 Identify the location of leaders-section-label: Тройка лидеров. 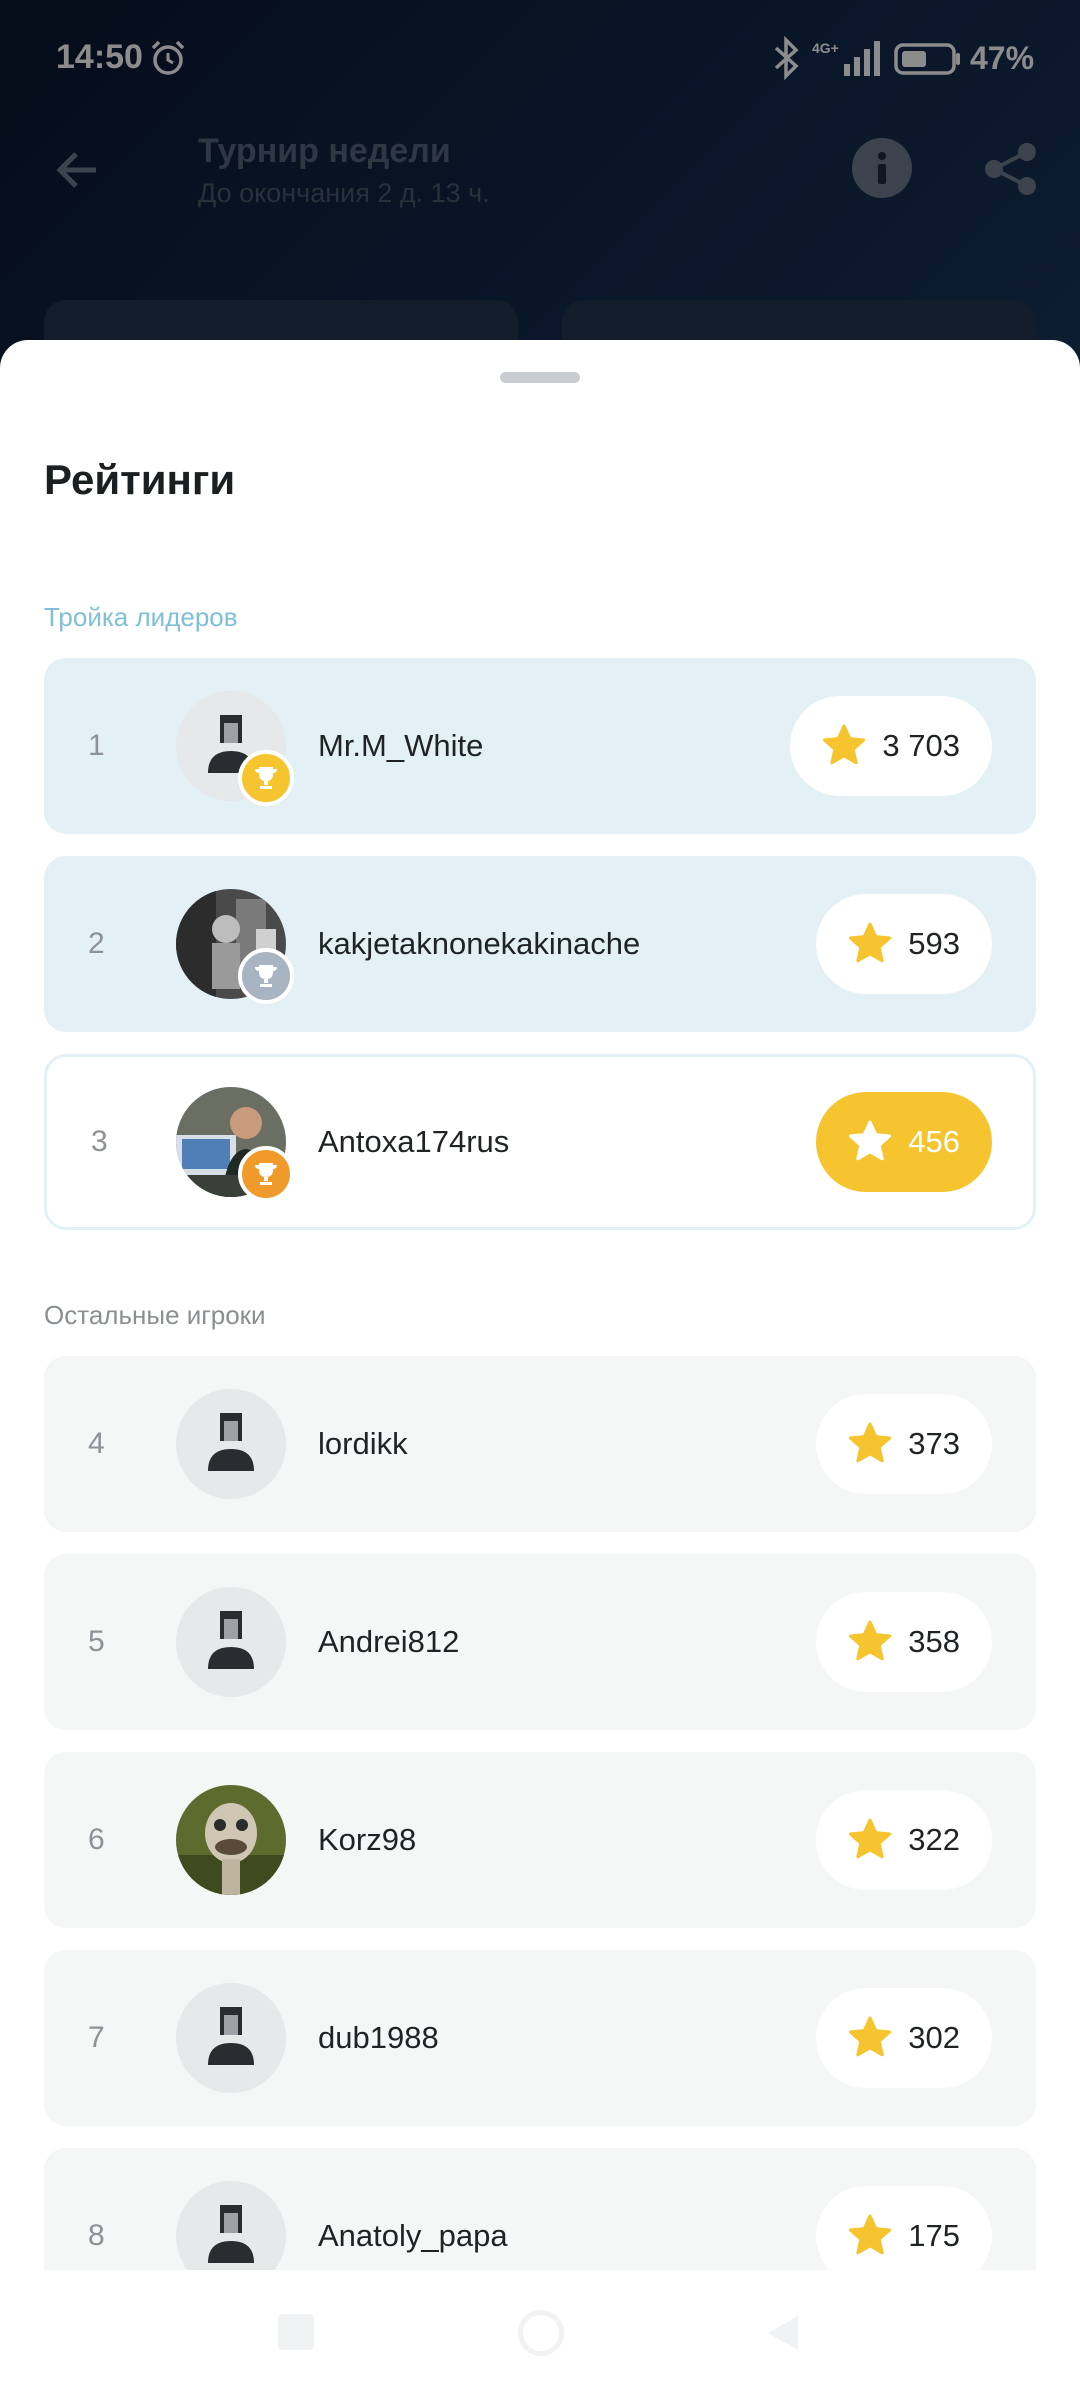
(141, 617).